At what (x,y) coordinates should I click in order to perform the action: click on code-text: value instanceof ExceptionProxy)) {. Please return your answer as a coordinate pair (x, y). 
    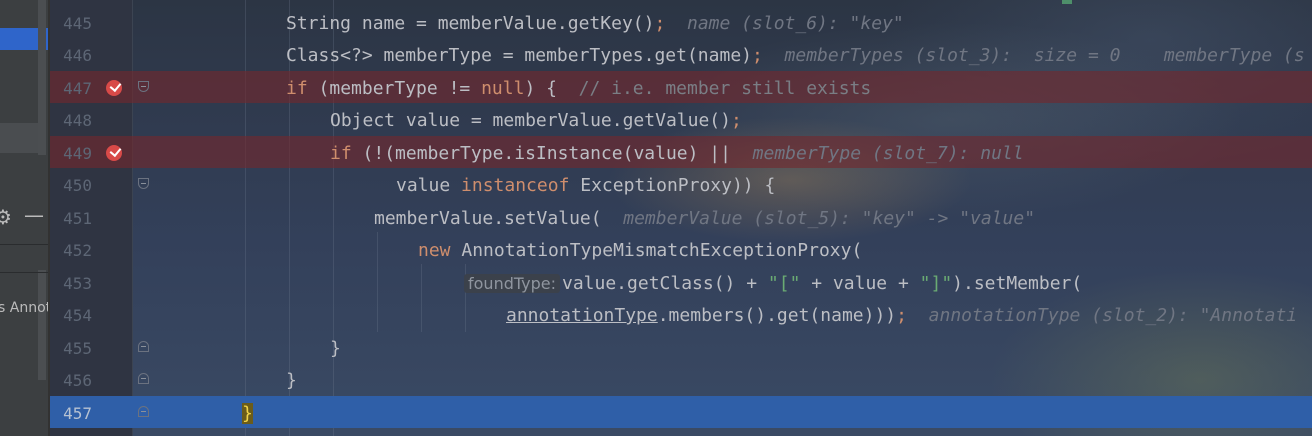
    Looking at the image, I should click on (585, 185).